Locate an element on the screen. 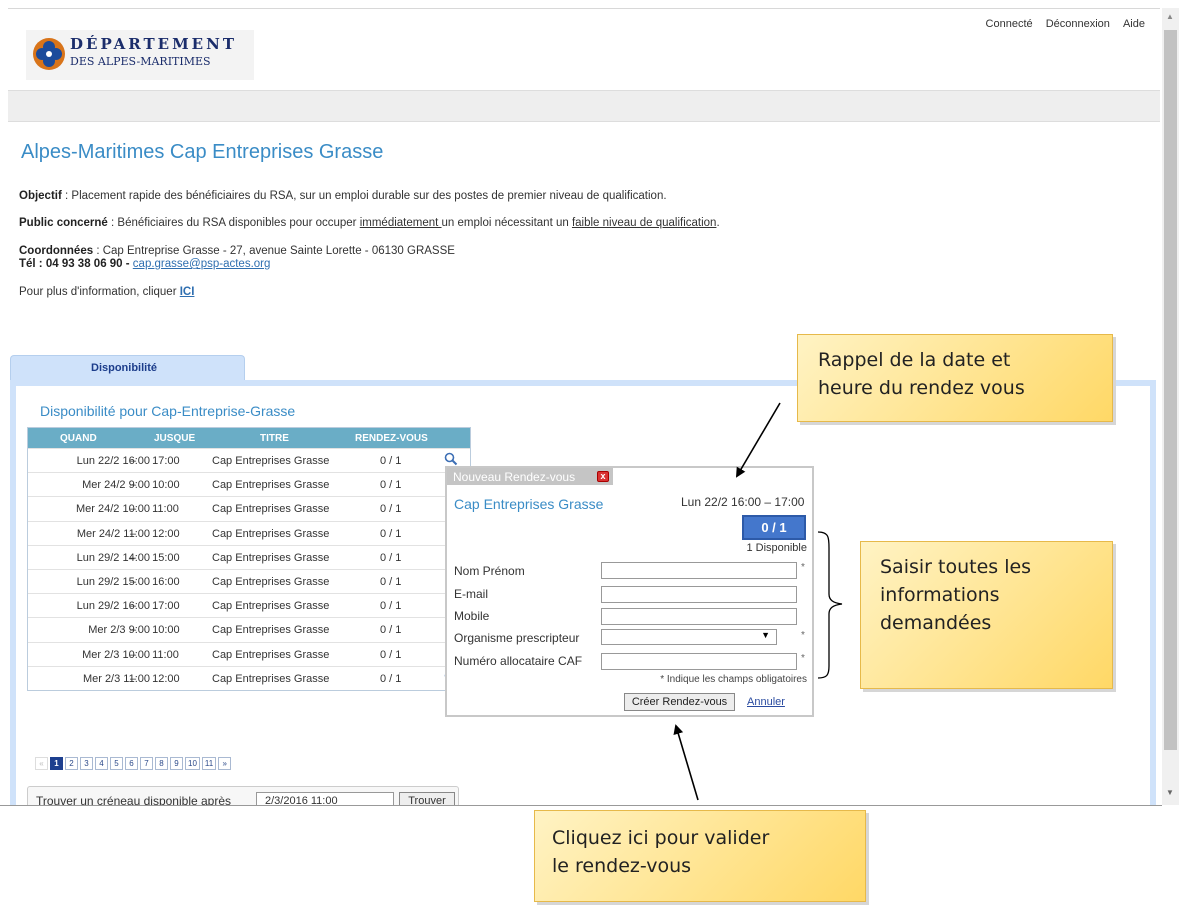  finder-date-input: 2/3/2016 11:00 is located at coordinates (325, 798).